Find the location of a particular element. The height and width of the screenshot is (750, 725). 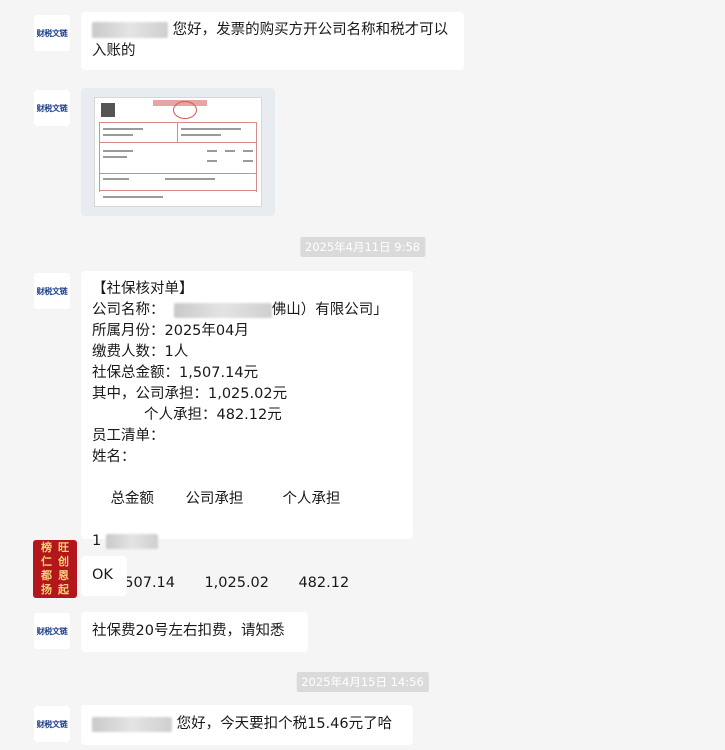

company-line: 公司名称： 佛山）有限公司」 is located at coordinates (240, 310).